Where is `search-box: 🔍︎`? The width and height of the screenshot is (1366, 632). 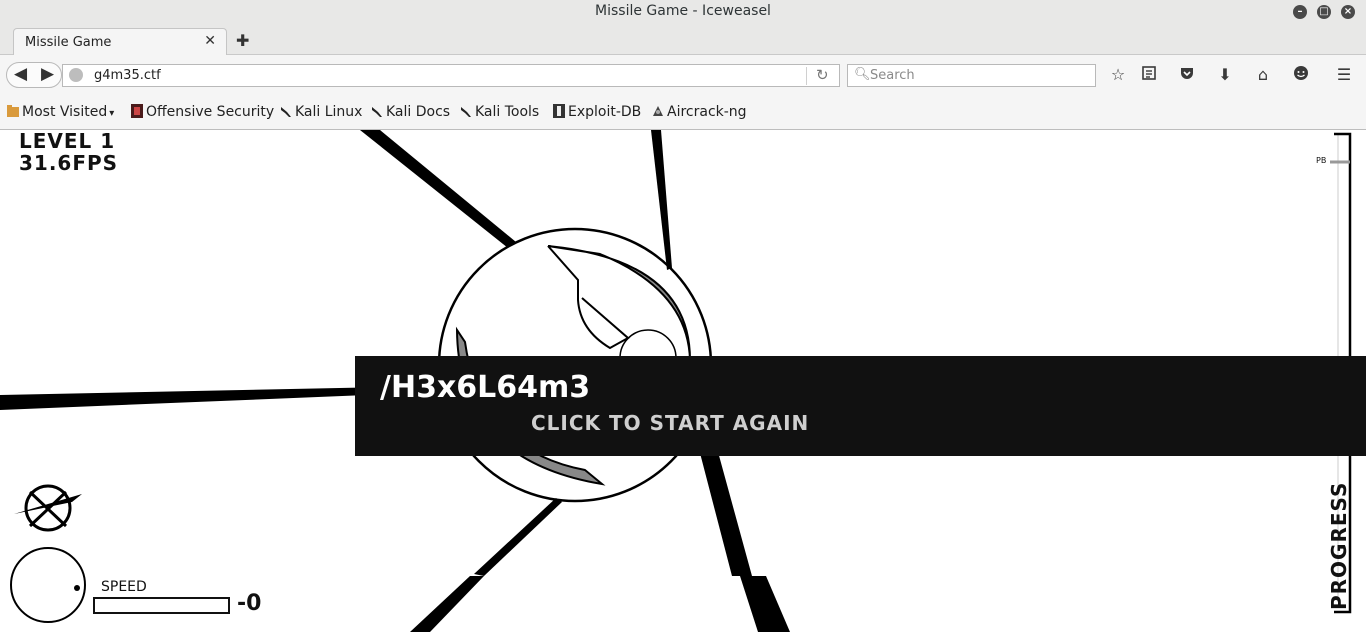
search-box: 🔍︎ is located at coordinates (971, 75).